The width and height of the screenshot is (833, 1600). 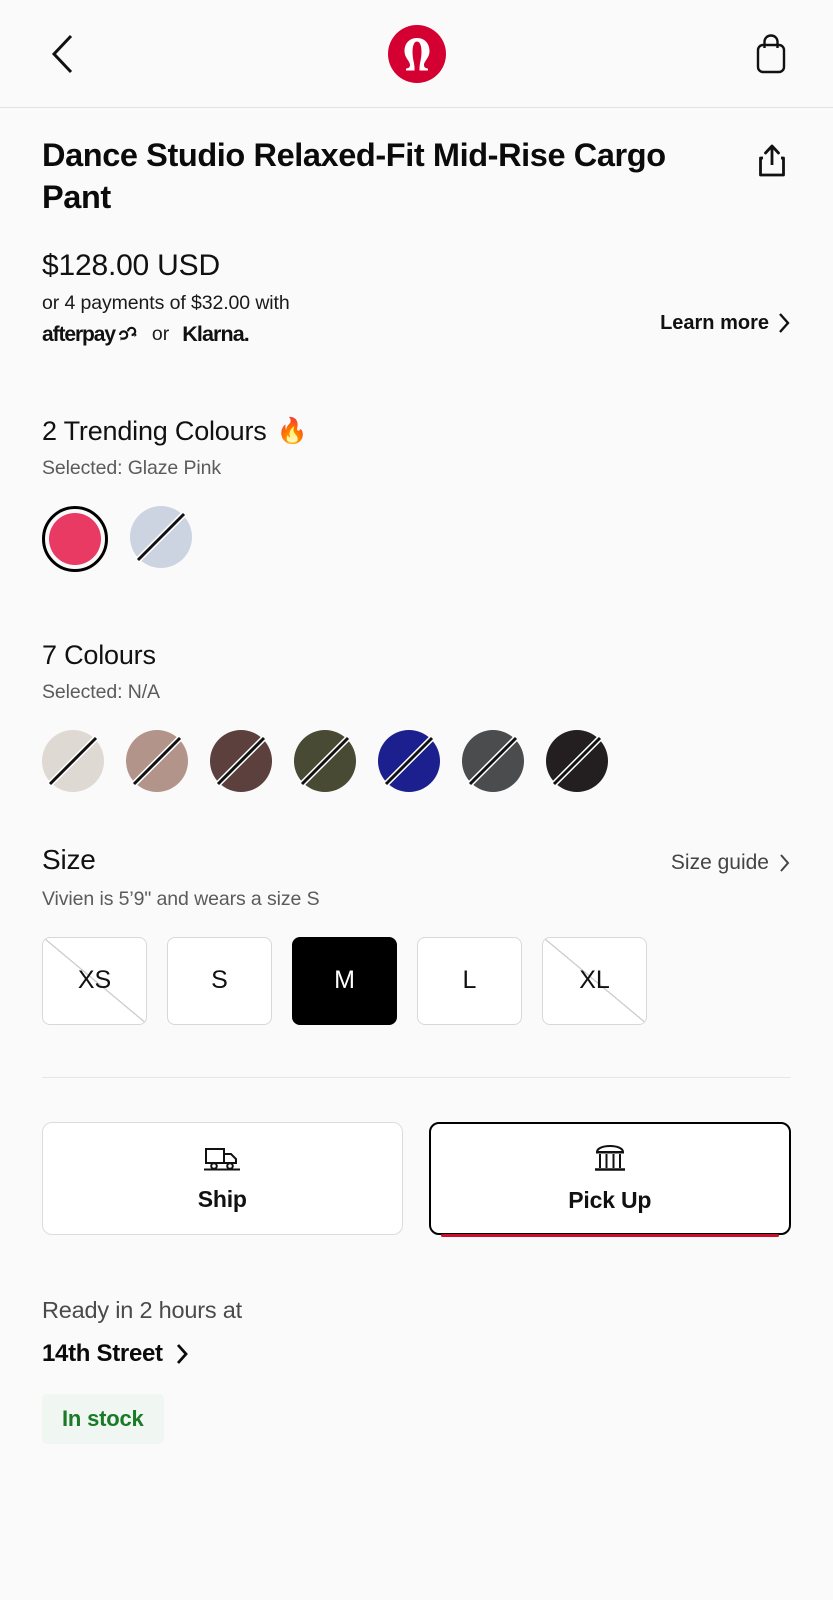 I want to click on size-option-xl: XL, so click(x=594, y=980).